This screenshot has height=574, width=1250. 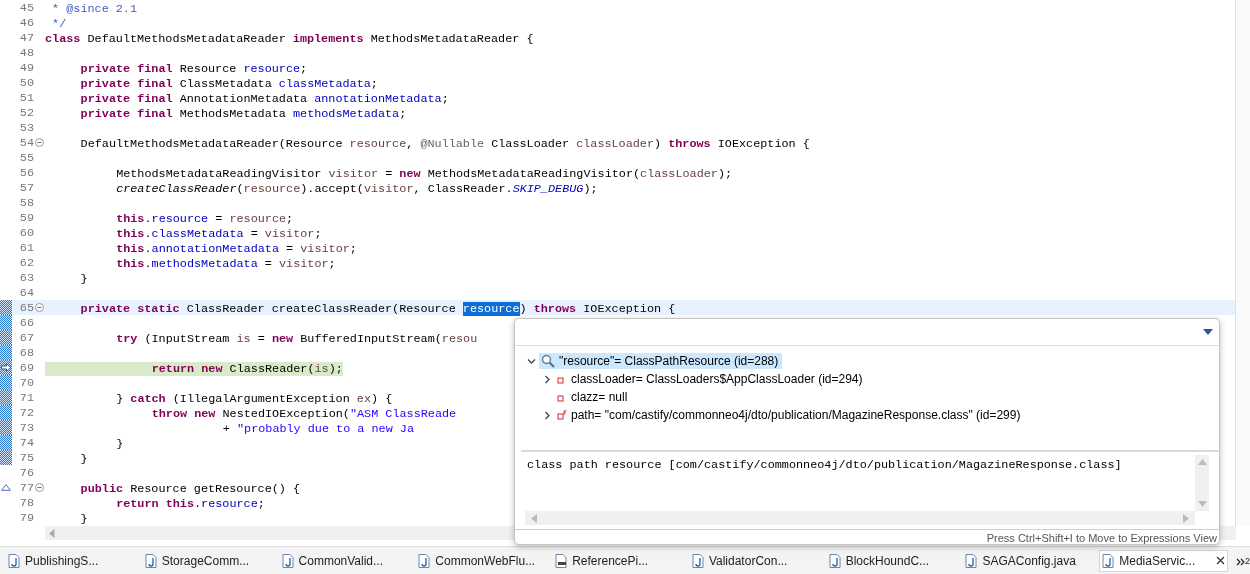 What do you see at coordinates (190, 504) in the screenshot?
I see `code-line: return this.resource;` at bounding box center [190, 504].